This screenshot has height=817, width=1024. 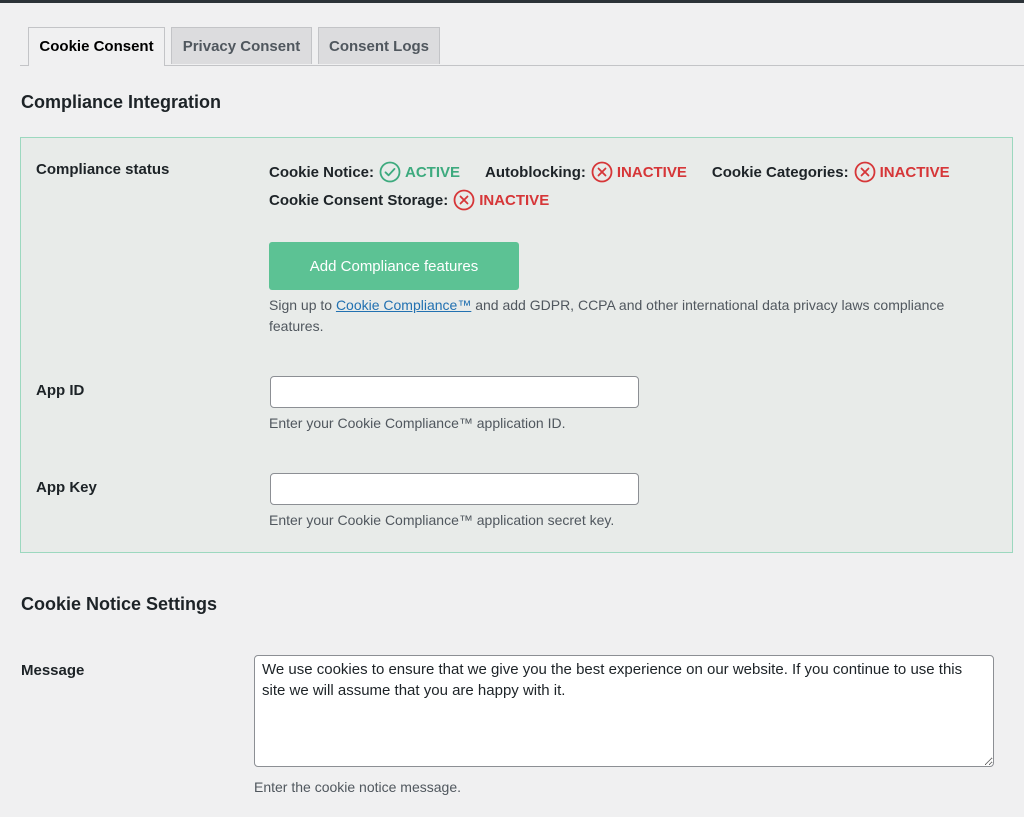 I want to click on tab-cookie-consent: Cookie Consent, so click(x=96, y=46).